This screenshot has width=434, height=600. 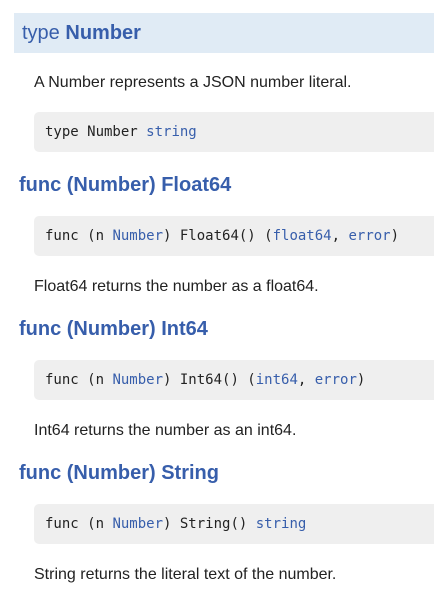 What do you see at coordinates (41, 33) in the screenshot?
I see `type-keyword: type` at bounding box center [41, 33].